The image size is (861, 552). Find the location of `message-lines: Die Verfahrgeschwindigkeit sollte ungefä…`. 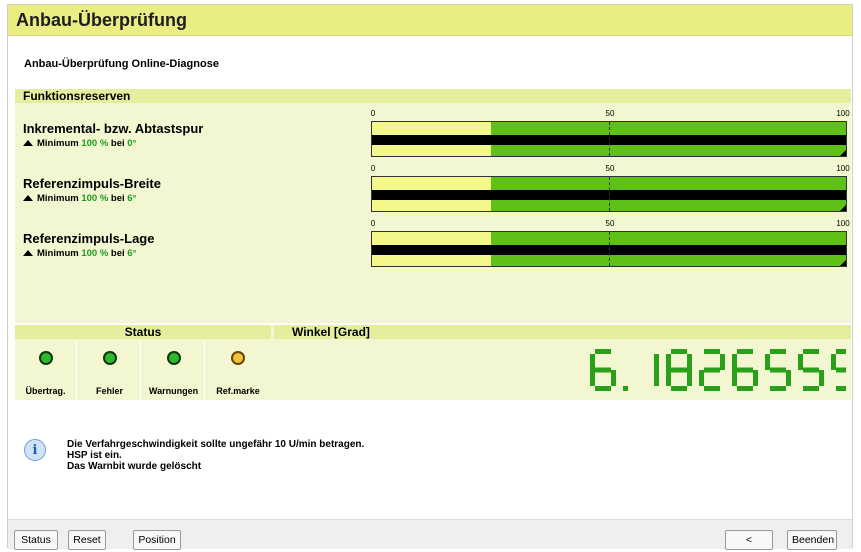

message-lines: Die Verfahrgeschwindigkeit sollte ungefä… is located at coordinates (277, 455).